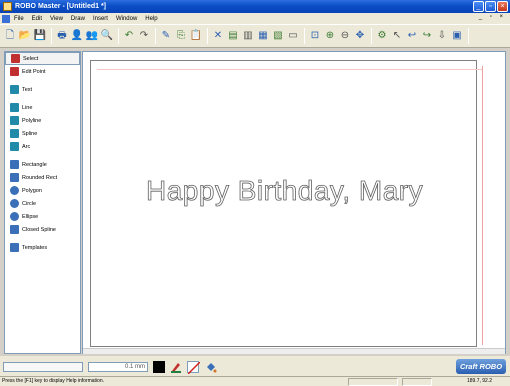 This screenshot has height=386, width=510. Describe the element at coordinates (218, 36) in the screenshot. I see `delete-icon: ✕` at that location.